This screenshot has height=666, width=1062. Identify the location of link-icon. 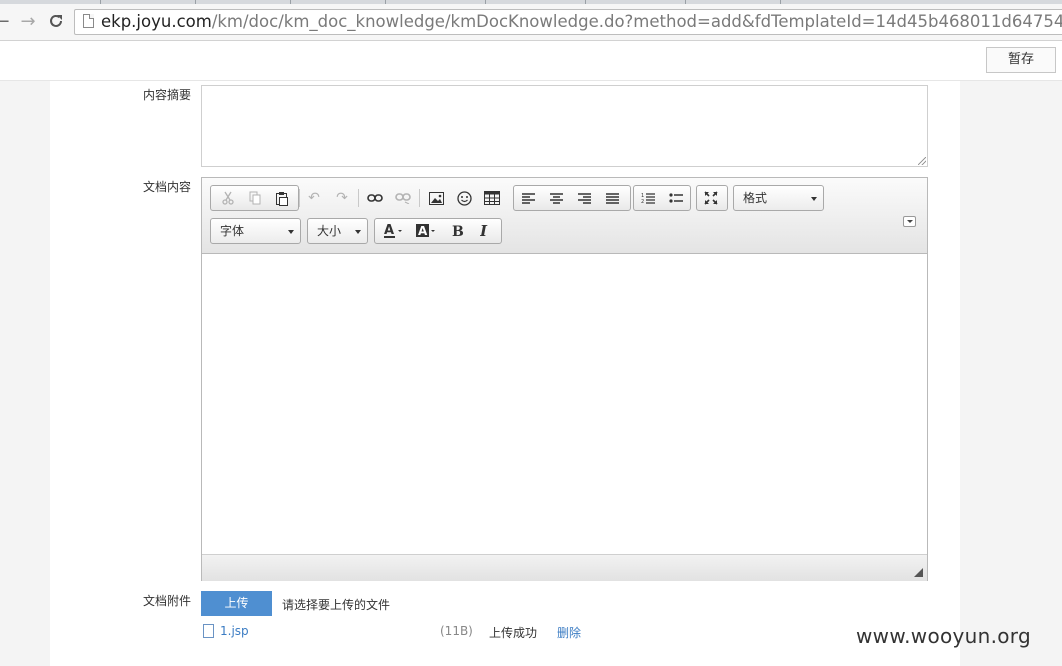
(375, 198).